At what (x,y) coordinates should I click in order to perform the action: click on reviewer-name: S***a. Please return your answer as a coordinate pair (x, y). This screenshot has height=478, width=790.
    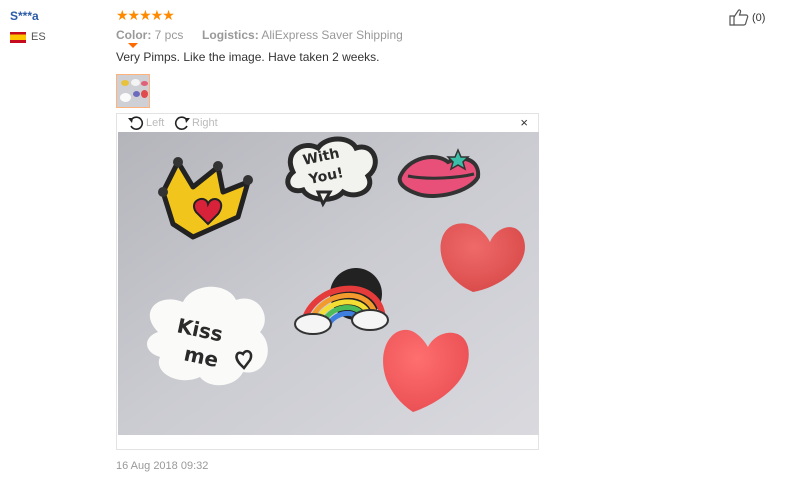
    Looking at the image, I should click on (24, 16).